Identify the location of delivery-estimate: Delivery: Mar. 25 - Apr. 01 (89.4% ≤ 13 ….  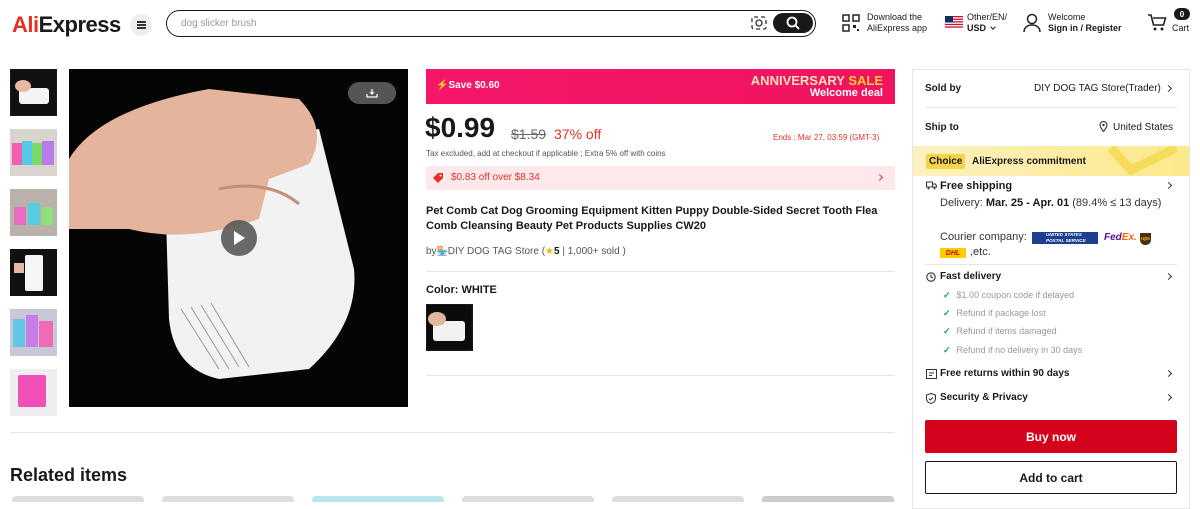
(1050, 203).